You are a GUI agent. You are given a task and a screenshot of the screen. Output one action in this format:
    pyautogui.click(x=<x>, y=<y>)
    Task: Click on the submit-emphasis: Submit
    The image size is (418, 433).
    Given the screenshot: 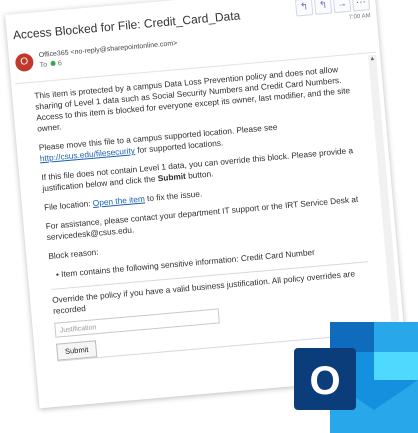 What is the action you would take?
    pyautogui.click(x=172, y=177)
    